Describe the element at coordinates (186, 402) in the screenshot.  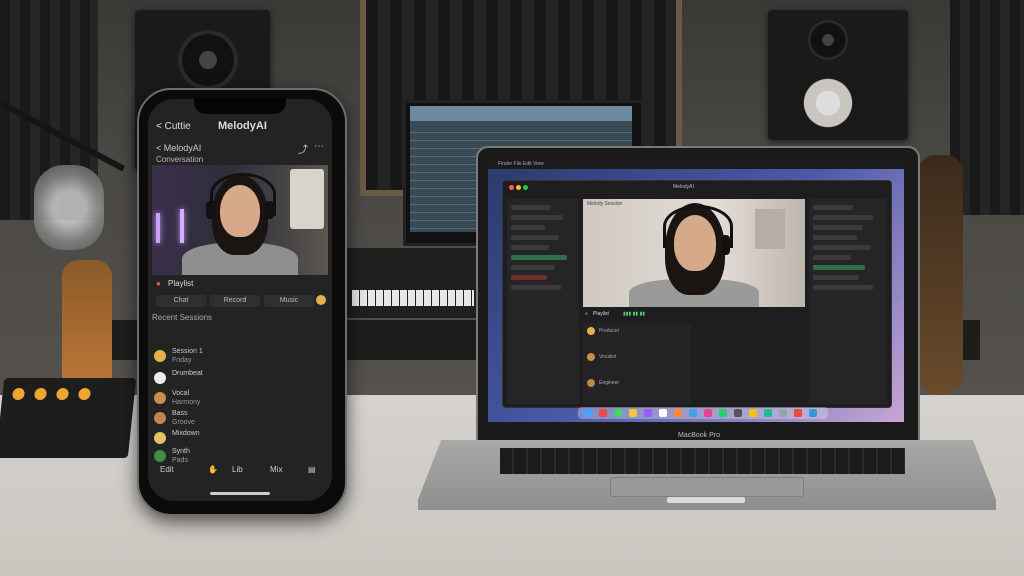
I see `item-subtitle: Harmony` at that location.